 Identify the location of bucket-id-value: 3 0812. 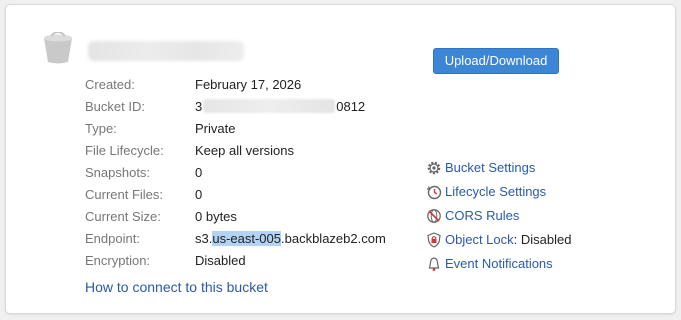
(280, 107).